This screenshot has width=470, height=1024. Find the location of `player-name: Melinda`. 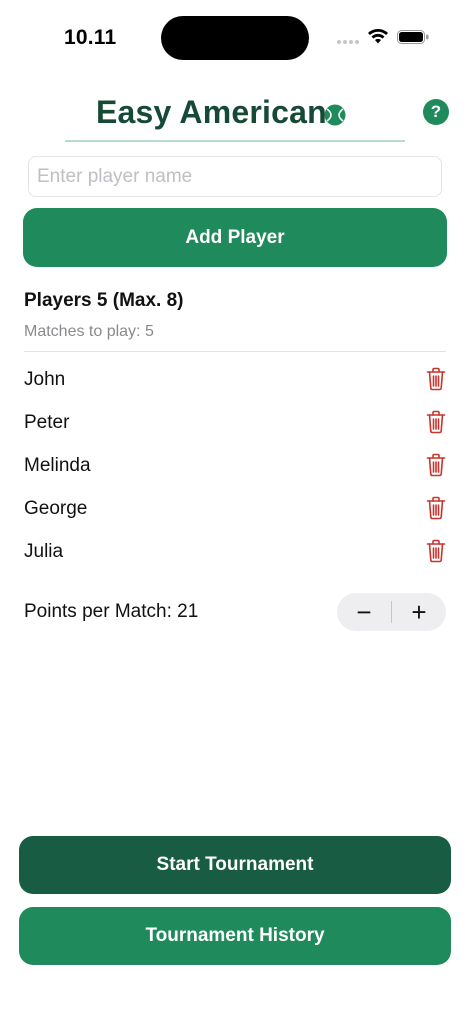

player-name: Melinda is located at coordinates (57, 465).